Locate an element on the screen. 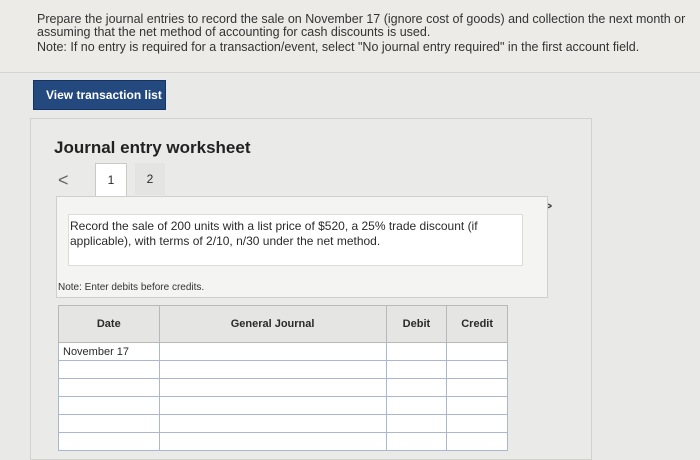 This screenshot has height=460, width=700. debit-header: Debit is located at coordinates (416, 324).